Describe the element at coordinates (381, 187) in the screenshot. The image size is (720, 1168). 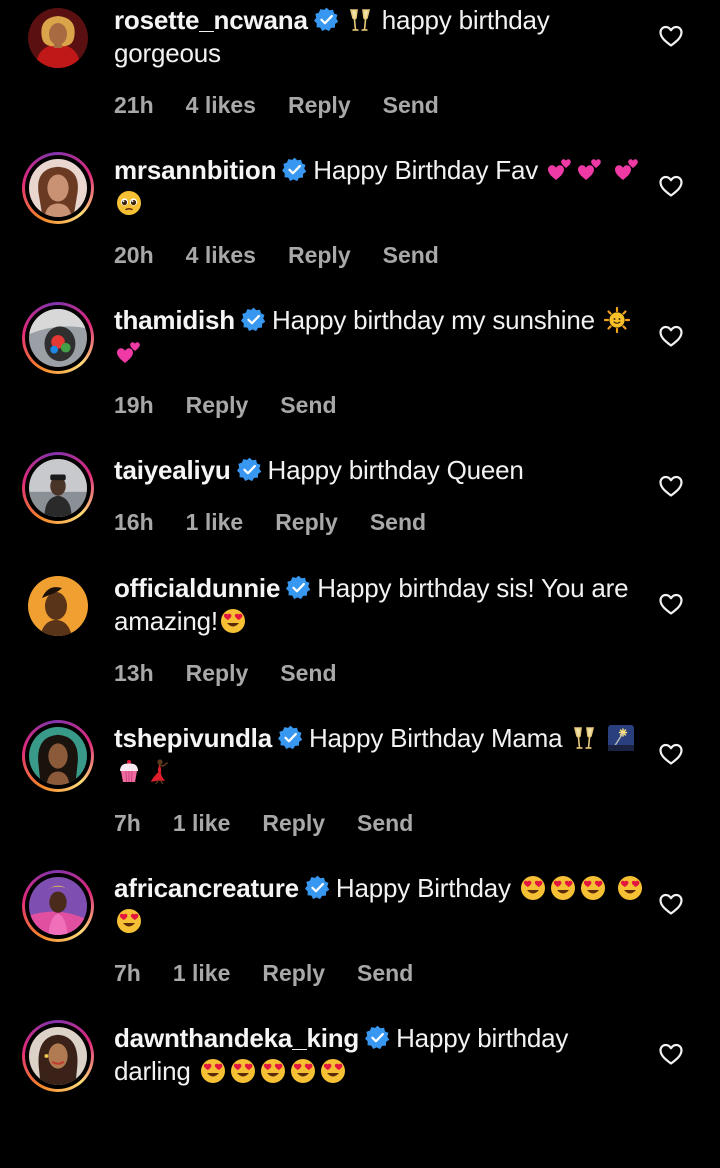
I see `comment-text: mrsannbition Happy Birthday Fav` at that location.